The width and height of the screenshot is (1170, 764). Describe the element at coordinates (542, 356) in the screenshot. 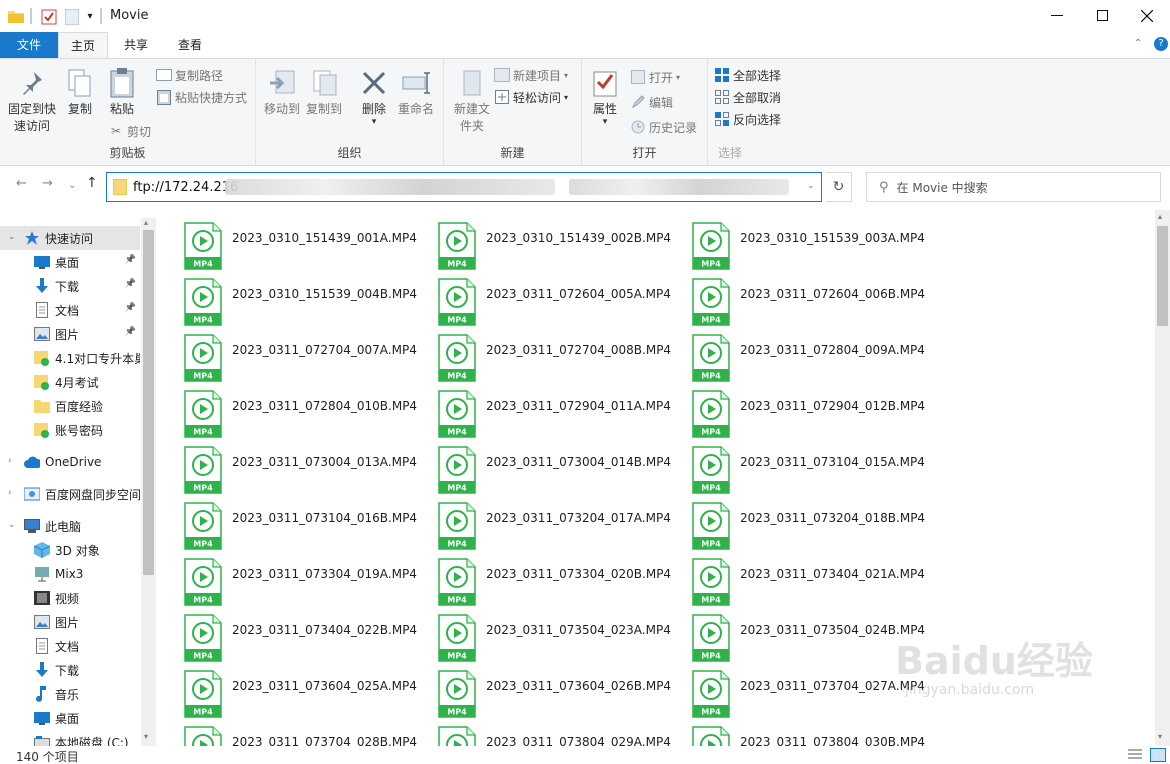

I see `file-item: MP4 2023_0311_072704_008B.MP4` at that location.